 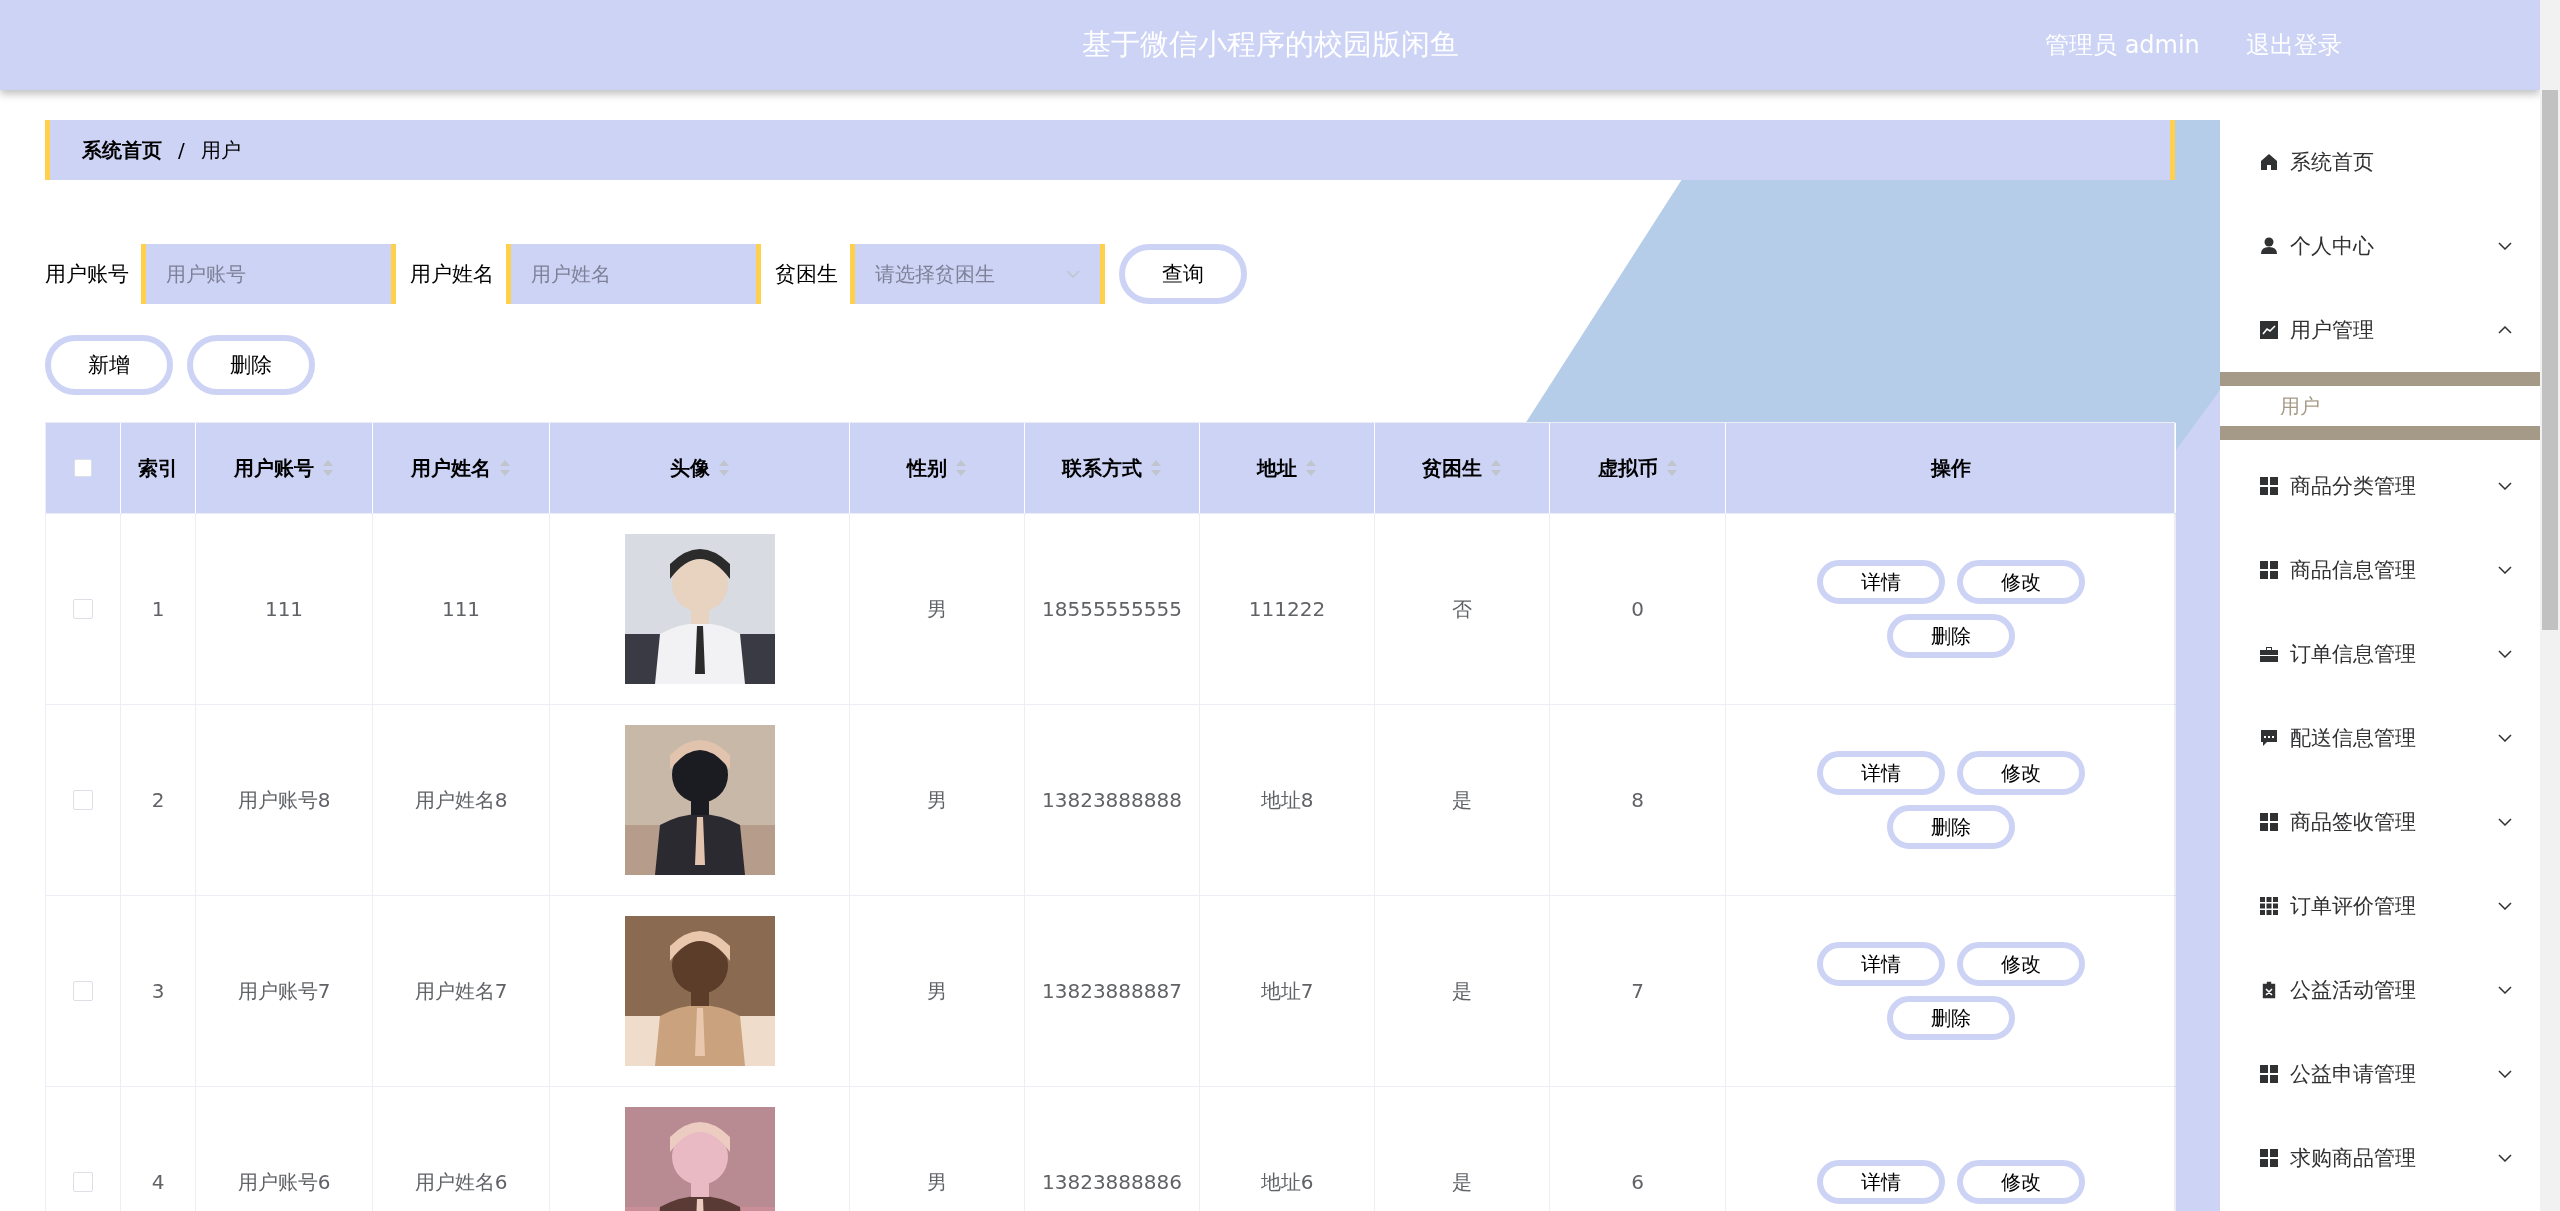 What do you see at coordinates (1277, 468) in the screenshot?
I see `column-header: 地址` at bounding box center [1277, 468].